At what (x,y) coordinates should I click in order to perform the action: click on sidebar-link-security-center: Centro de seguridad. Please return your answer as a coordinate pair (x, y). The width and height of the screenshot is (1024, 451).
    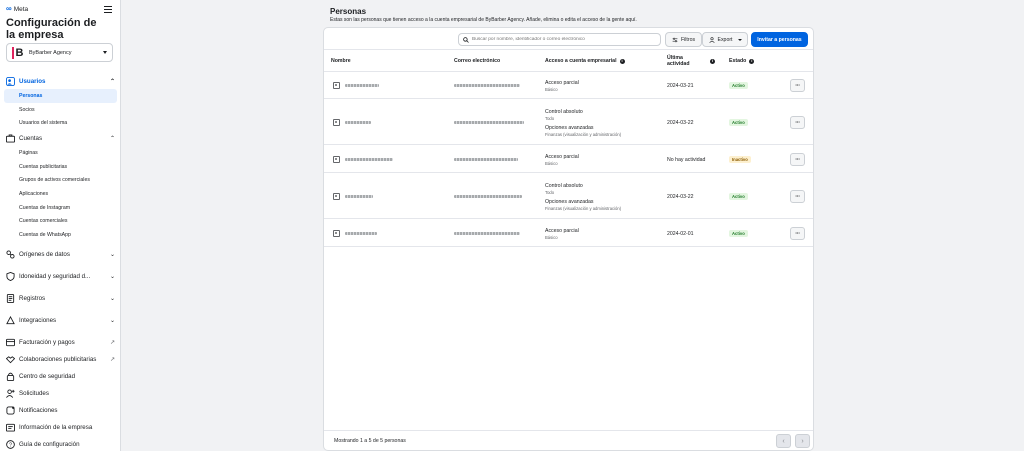
    Looking at the image, I should click on (60, 376).